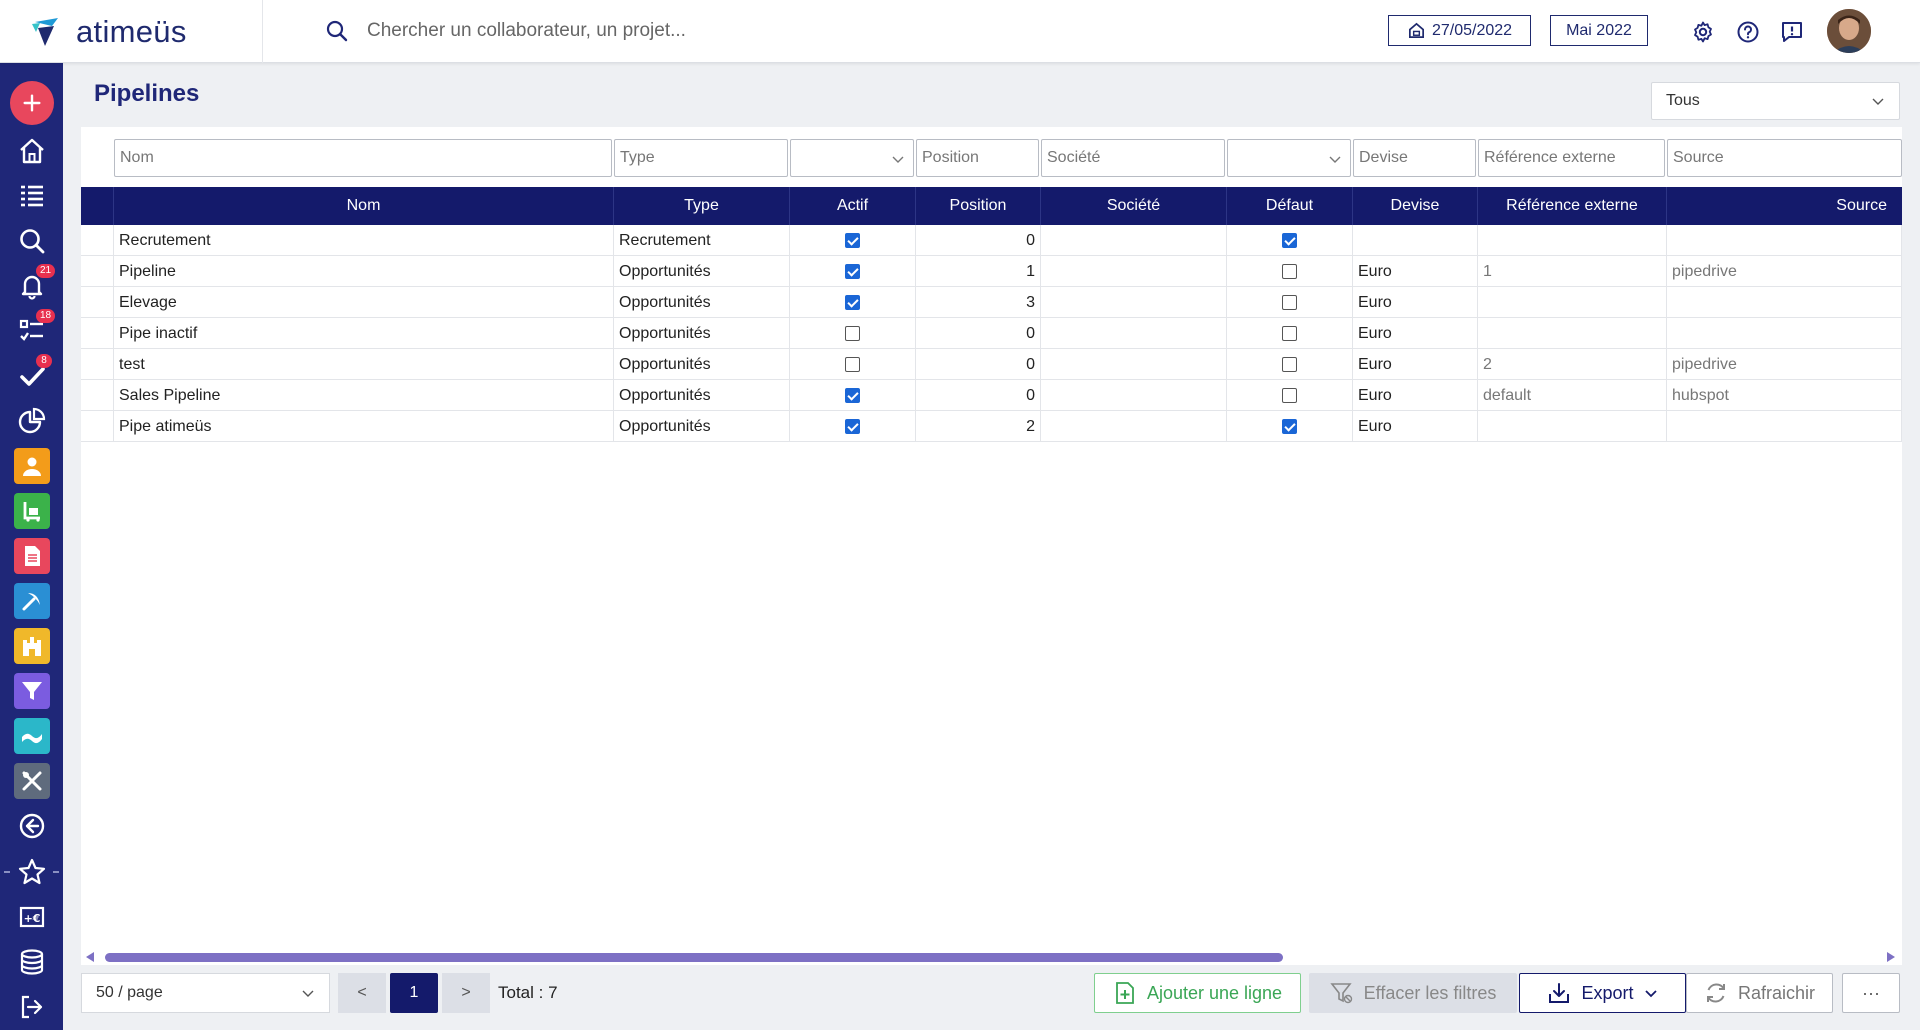 The image size is (1920, 1030). Describe the element at coordinates (1748, 32) in the screenshot. I see `help-icon` at that location.